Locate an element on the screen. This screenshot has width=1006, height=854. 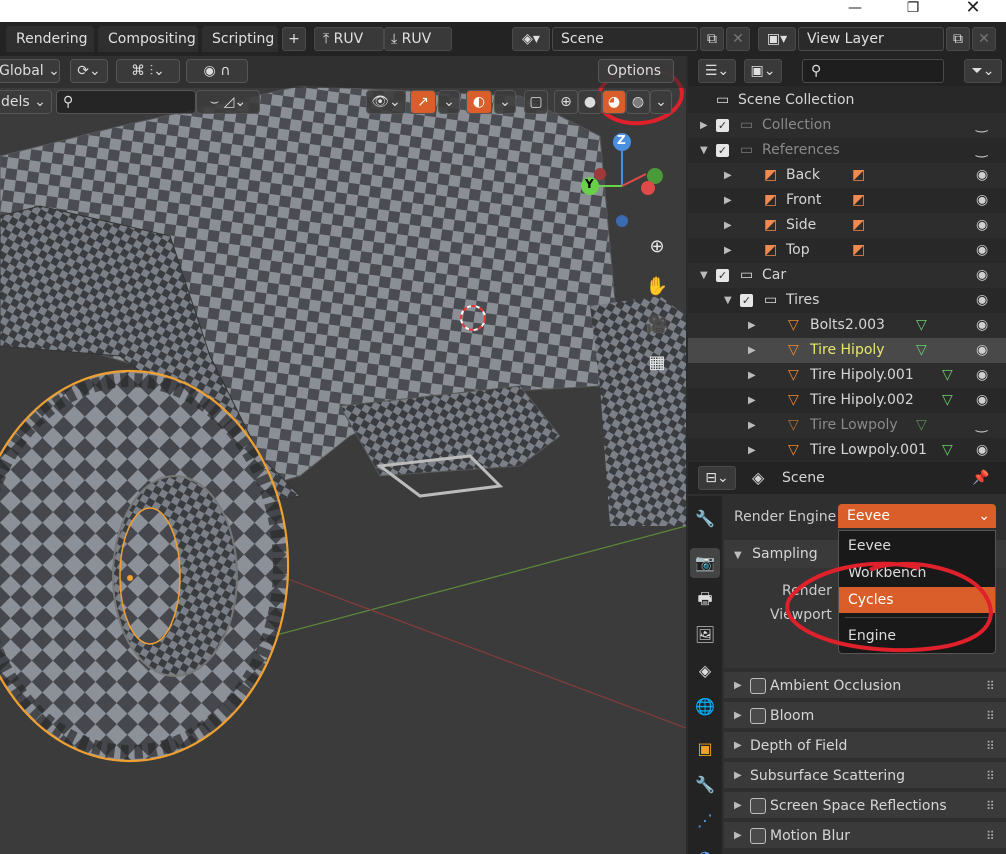
editor-type-icon: ⊟⌄ is located at coordinates (717, 478).